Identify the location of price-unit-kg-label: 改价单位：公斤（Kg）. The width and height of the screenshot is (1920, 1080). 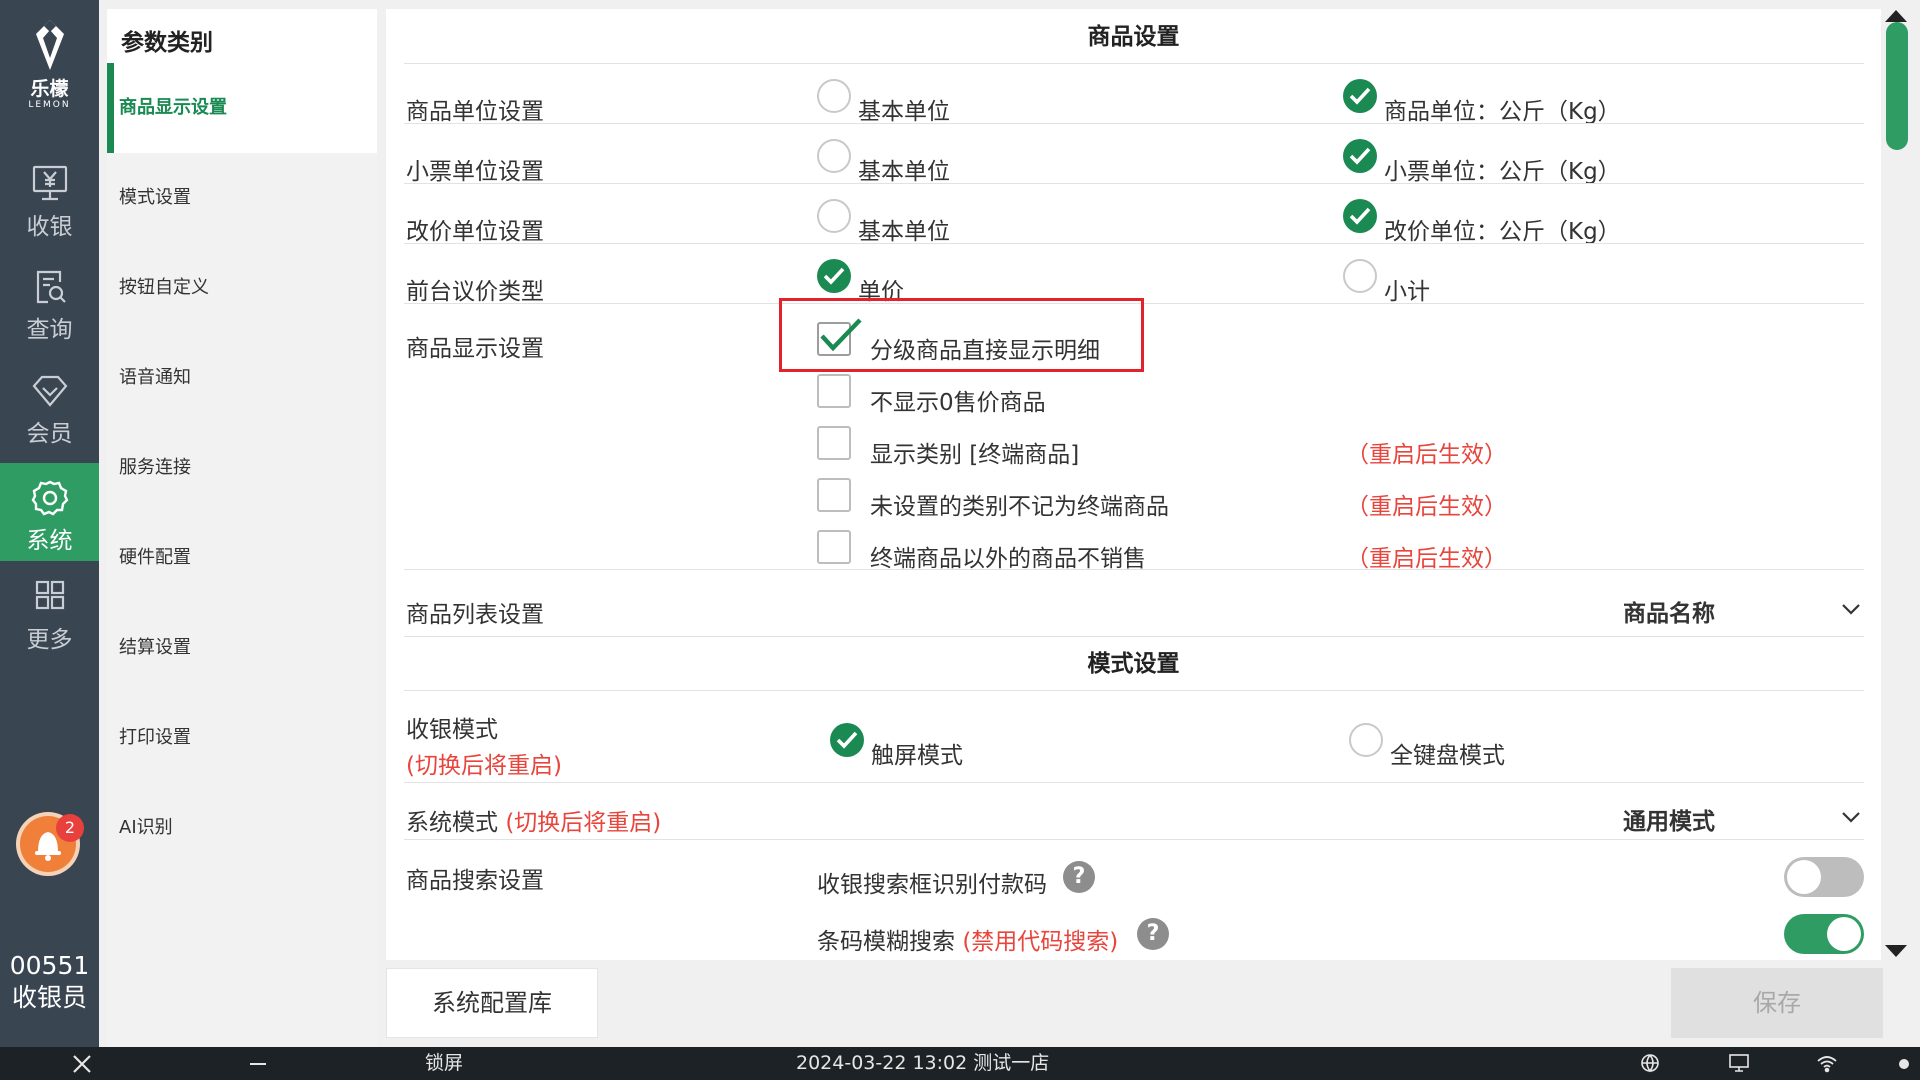
(1502, 232).